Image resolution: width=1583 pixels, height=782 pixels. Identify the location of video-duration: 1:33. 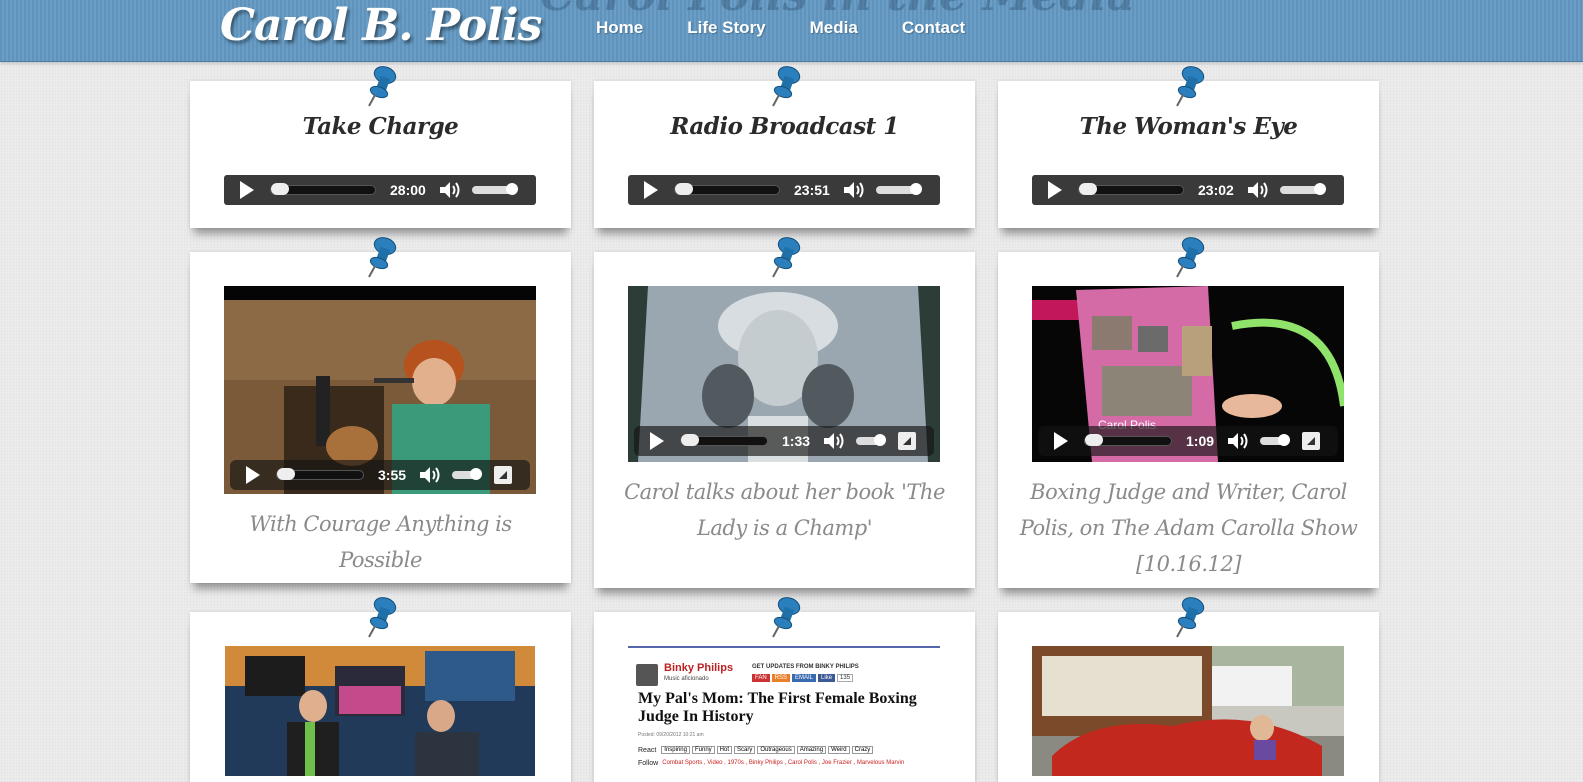
(796, 441).